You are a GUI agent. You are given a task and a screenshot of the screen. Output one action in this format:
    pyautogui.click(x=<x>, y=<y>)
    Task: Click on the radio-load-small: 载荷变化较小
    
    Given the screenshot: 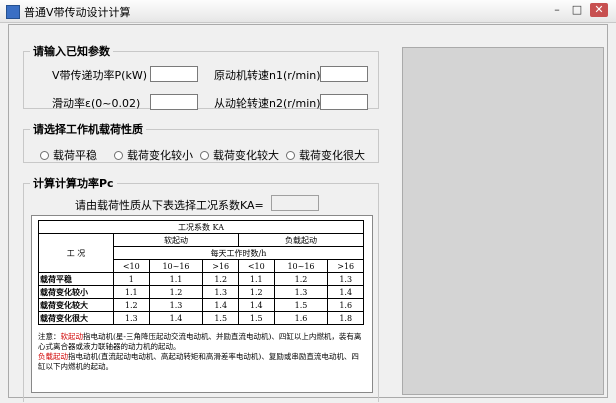 What is the action you would take?
    pyautogui.click(x=153, y=155)
    